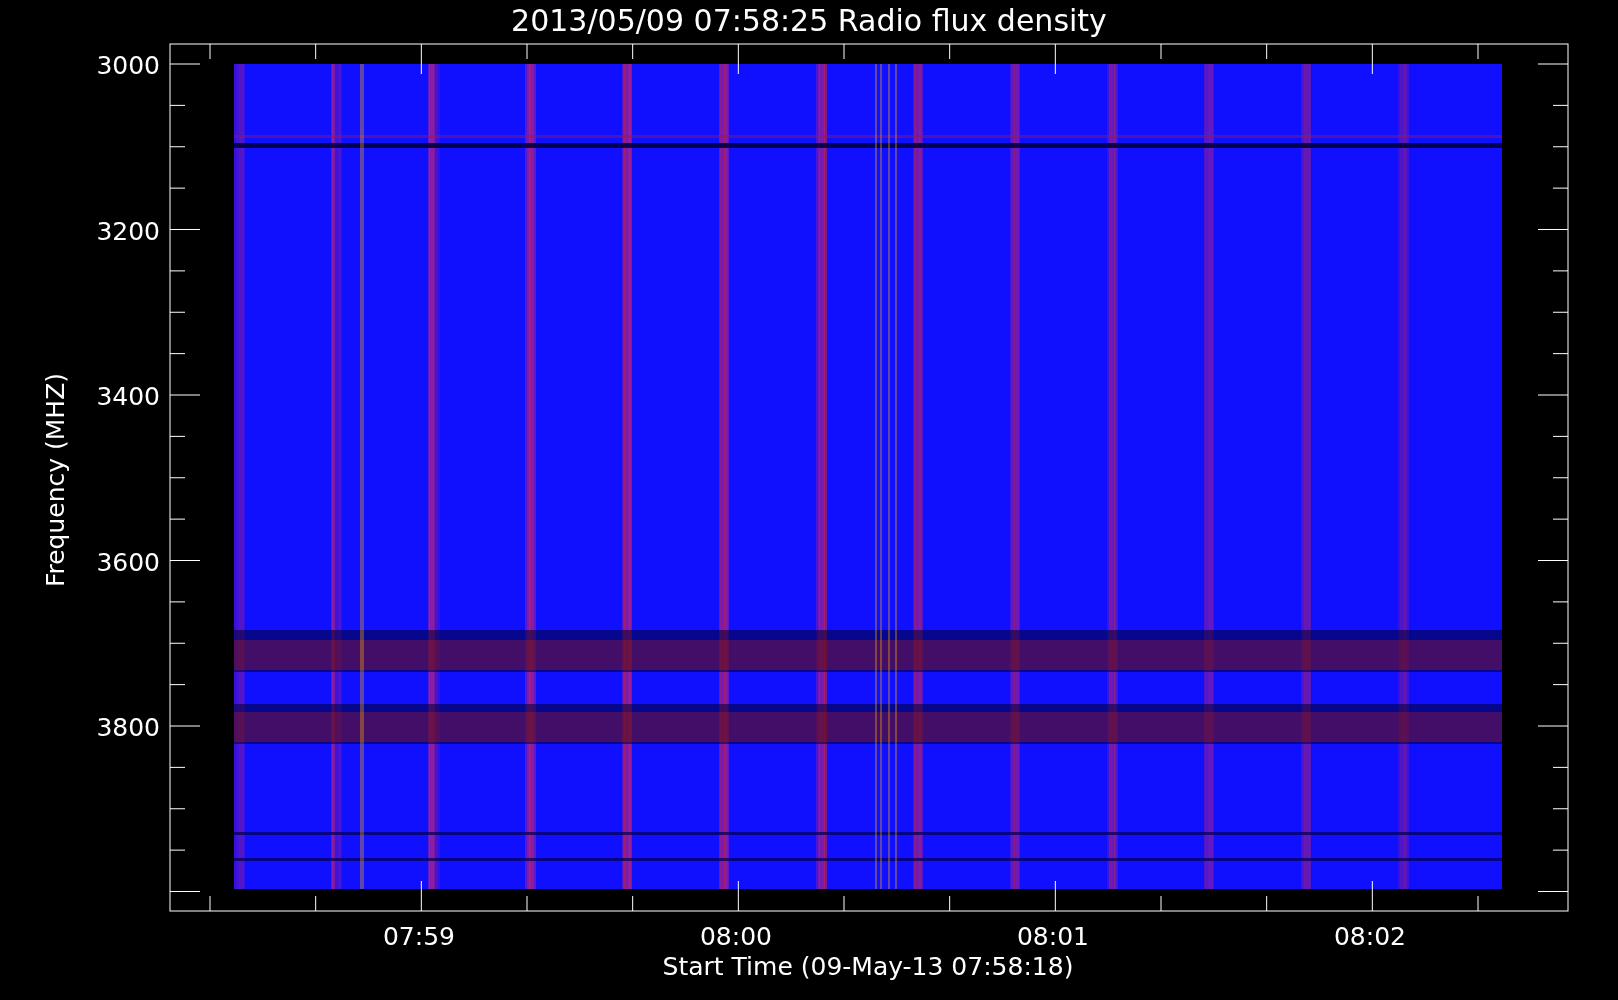  What do you see at coordinates (1053, 936) in the screenshot?
I see `x-tick-label: 08:01` at bounding box center [1053, 936].